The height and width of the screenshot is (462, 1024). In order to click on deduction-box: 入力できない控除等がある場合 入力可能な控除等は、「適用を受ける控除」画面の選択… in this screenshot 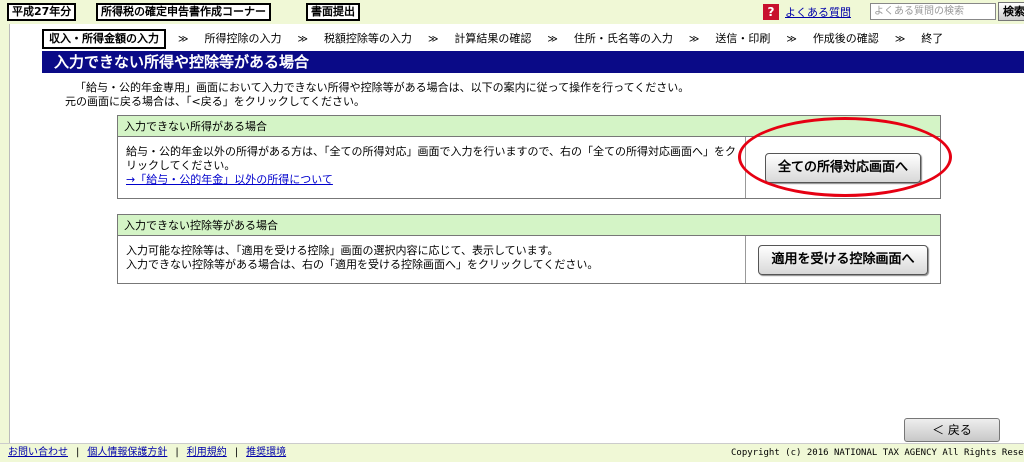, I will do `click(529, 249)`.